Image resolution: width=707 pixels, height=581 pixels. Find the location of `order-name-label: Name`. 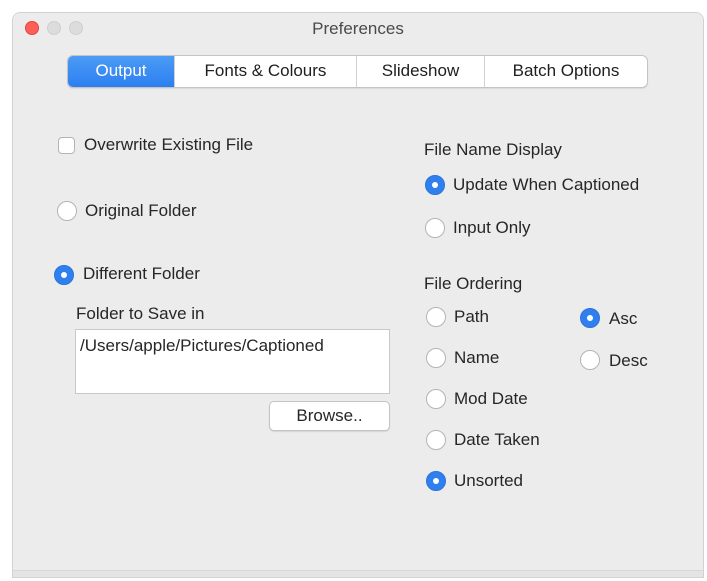

order-name-label: Name is located at coordinates (477, 357).